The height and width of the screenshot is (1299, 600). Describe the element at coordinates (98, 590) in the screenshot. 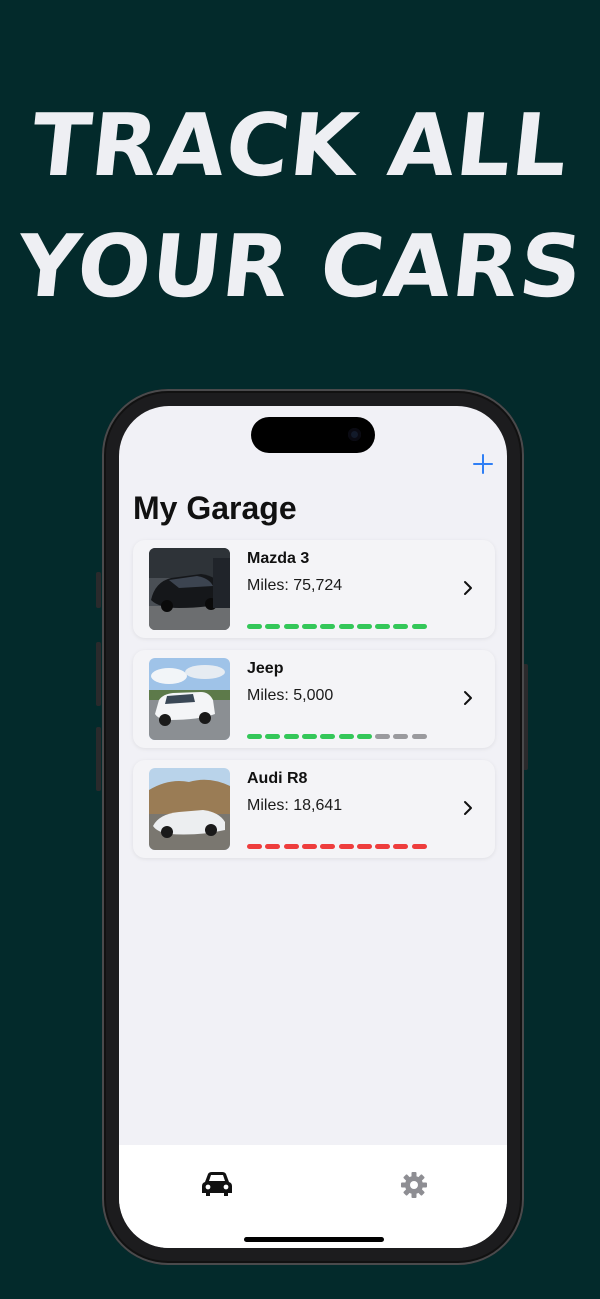

I see `phone-action-button` at that location.